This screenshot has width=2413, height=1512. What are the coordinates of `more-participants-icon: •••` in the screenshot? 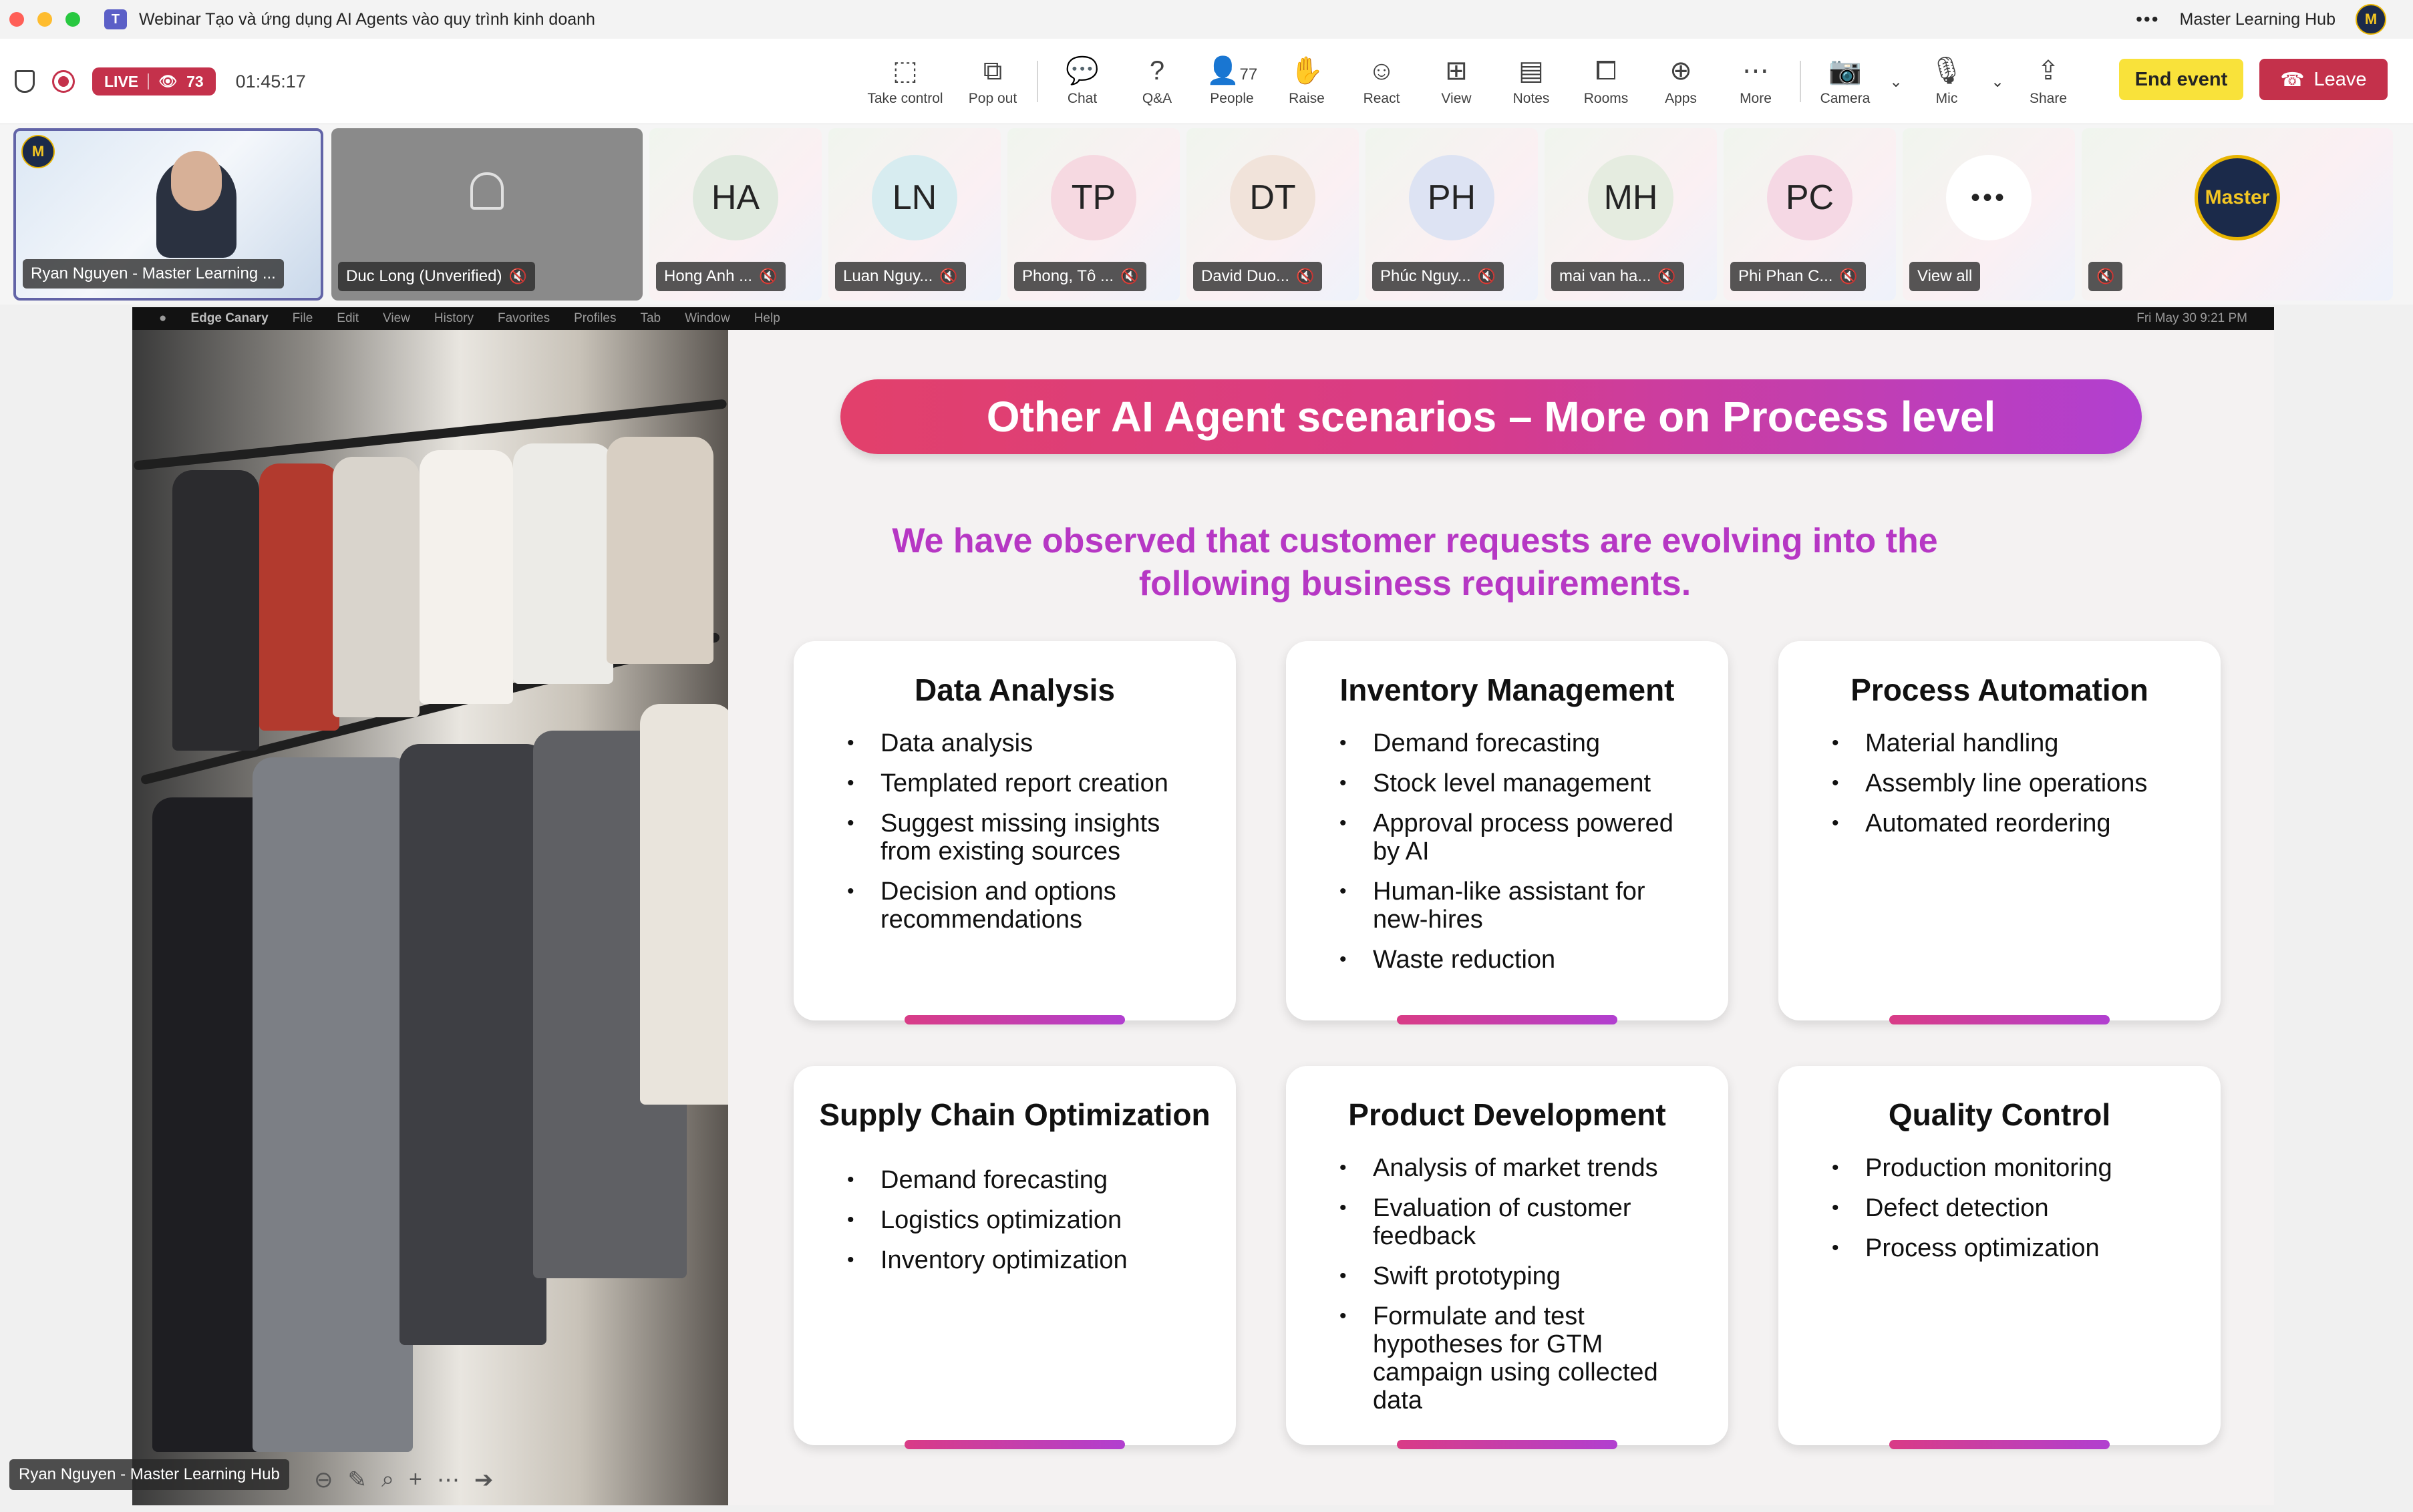 It's located at (1989, 198).